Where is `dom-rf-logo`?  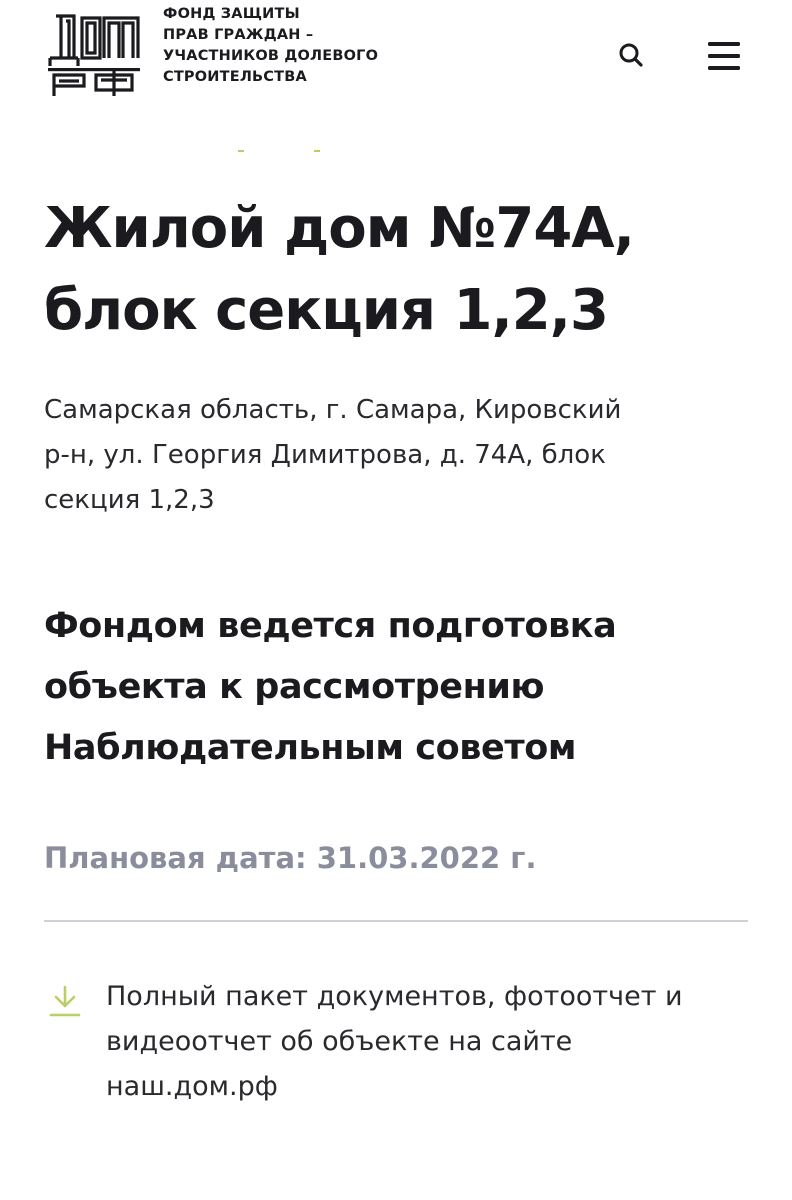
dom-rf-logo is located at coordinates (94, 53).